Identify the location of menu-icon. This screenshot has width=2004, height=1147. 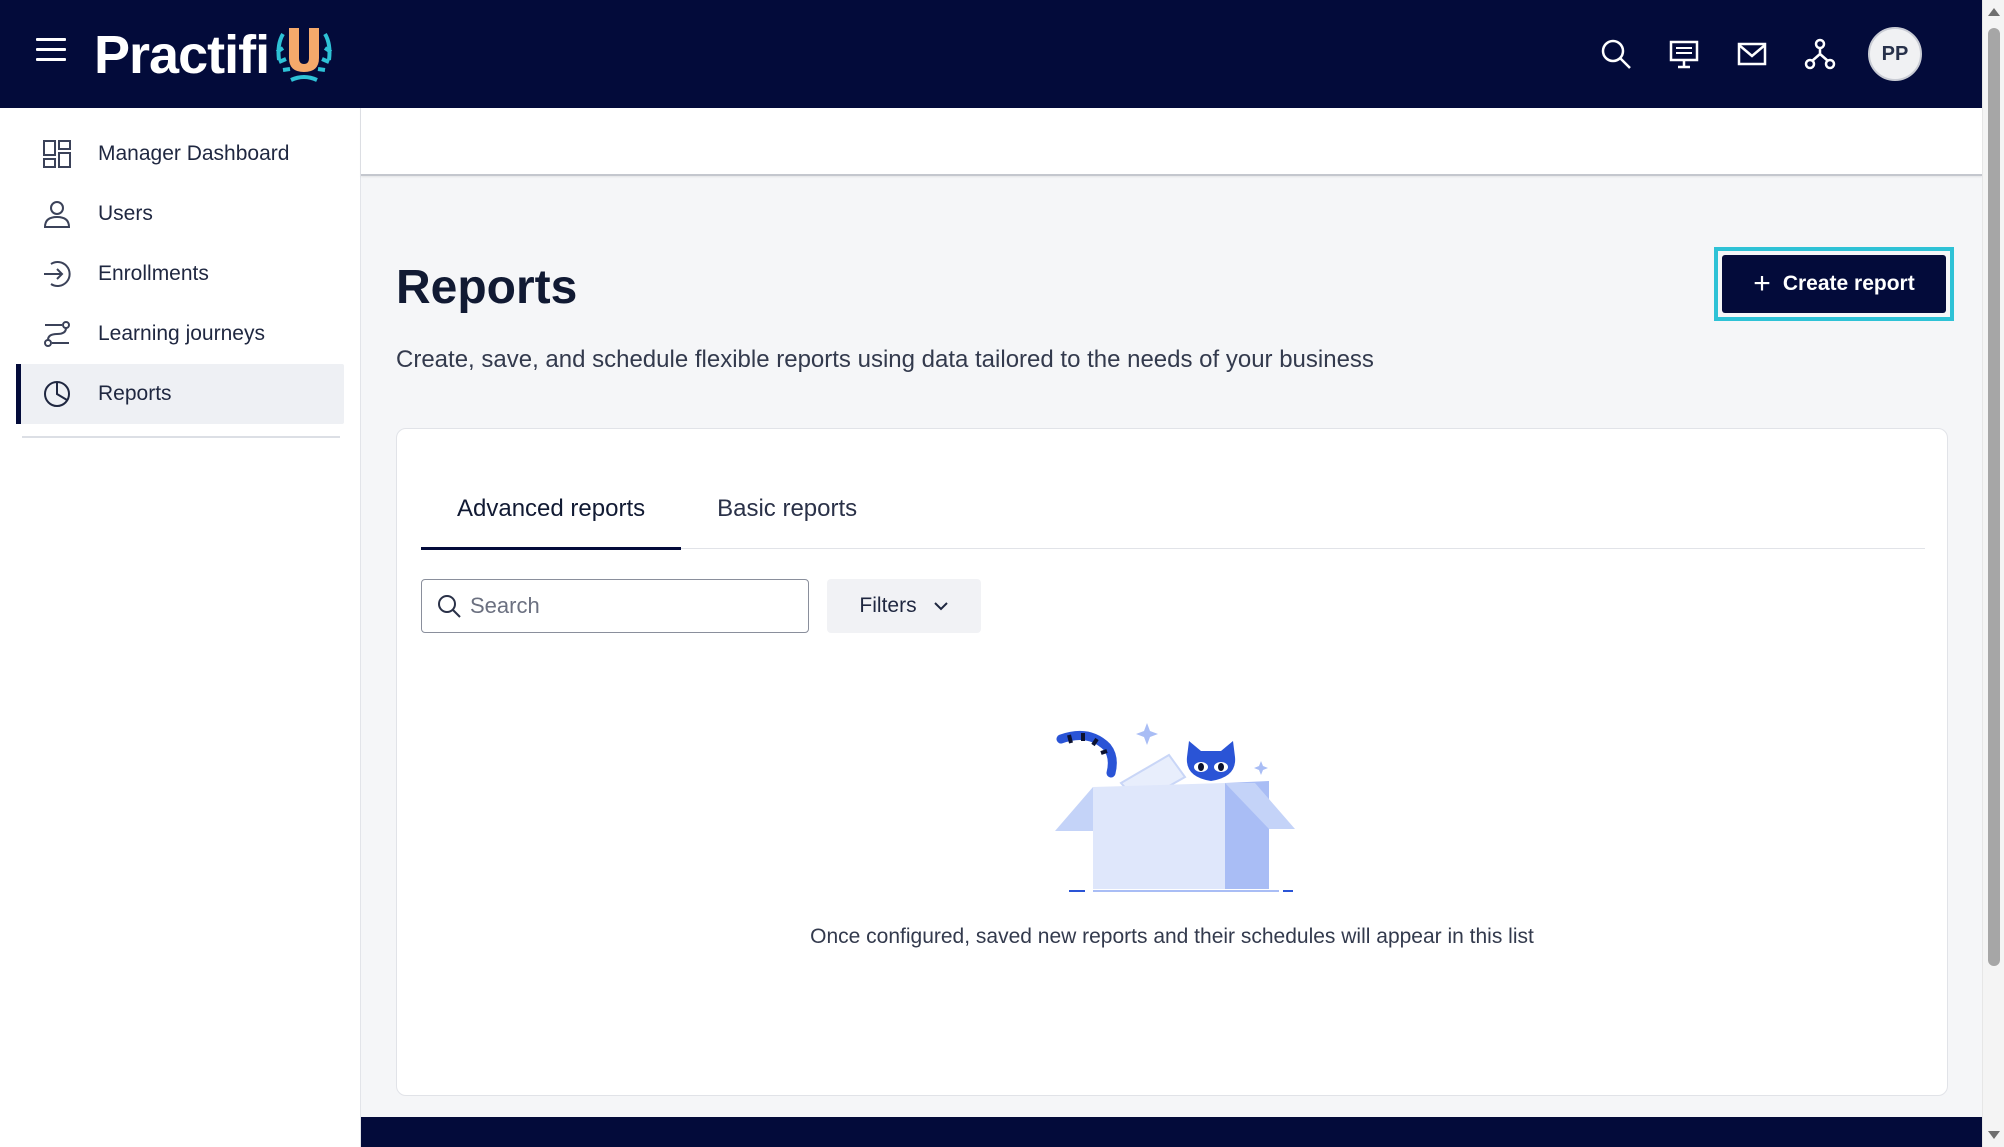
(51, 53).